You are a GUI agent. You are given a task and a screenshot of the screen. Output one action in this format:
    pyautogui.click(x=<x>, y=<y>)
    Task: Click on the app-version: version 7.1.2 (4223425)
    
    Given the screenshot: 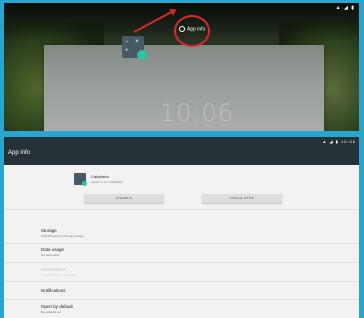 What is the action you would take?
    pyautogui.click(x=107, y=182)
    